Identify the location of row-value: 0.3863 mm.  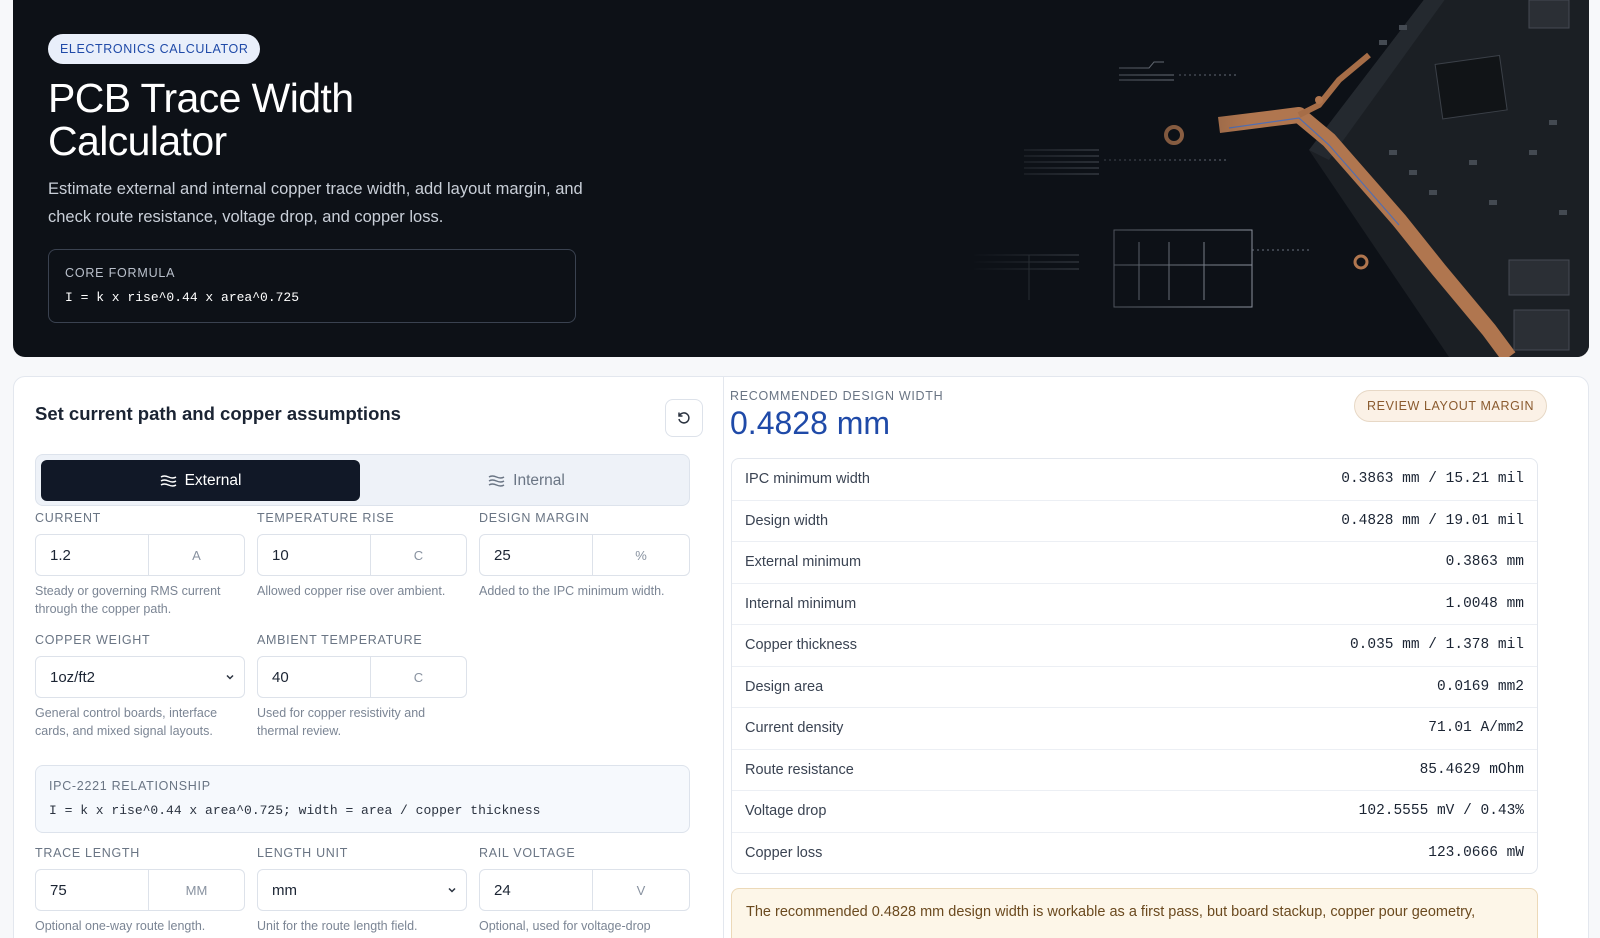
(1484, 562).